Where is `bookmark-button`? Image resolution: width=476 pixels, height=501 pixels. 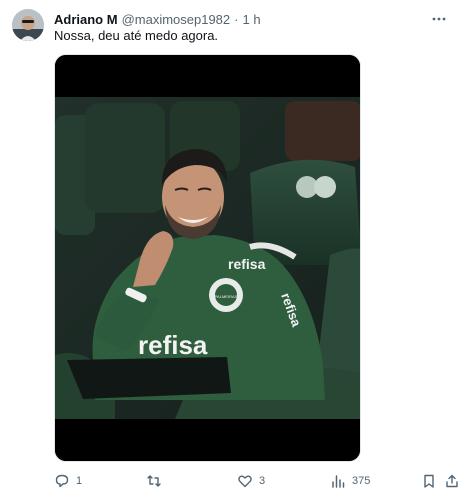 bookmark-button is located at coordinates (429, 481).